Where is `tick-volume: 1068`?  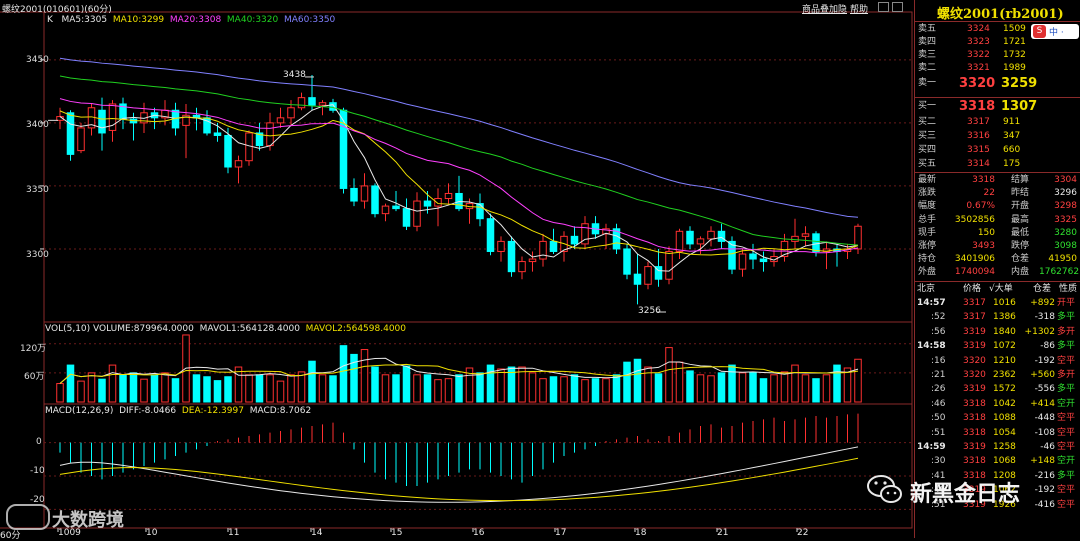 tick-volume: 1068 is located at coordinates (1004, 461).